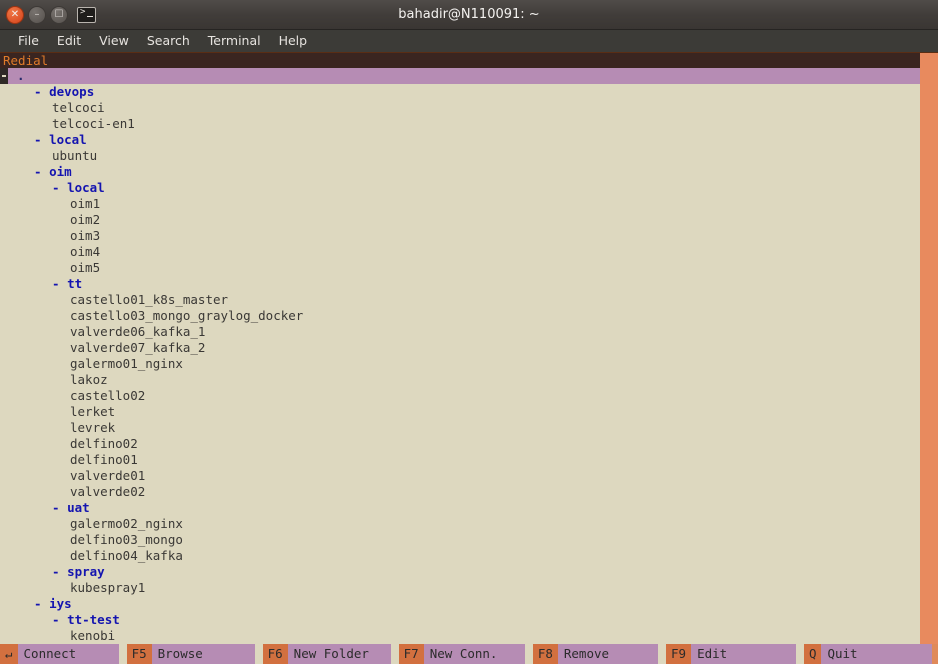 This screenshot has height=664, width=938. I want to click on menu-item-edit: Edit, so click(69, 41).